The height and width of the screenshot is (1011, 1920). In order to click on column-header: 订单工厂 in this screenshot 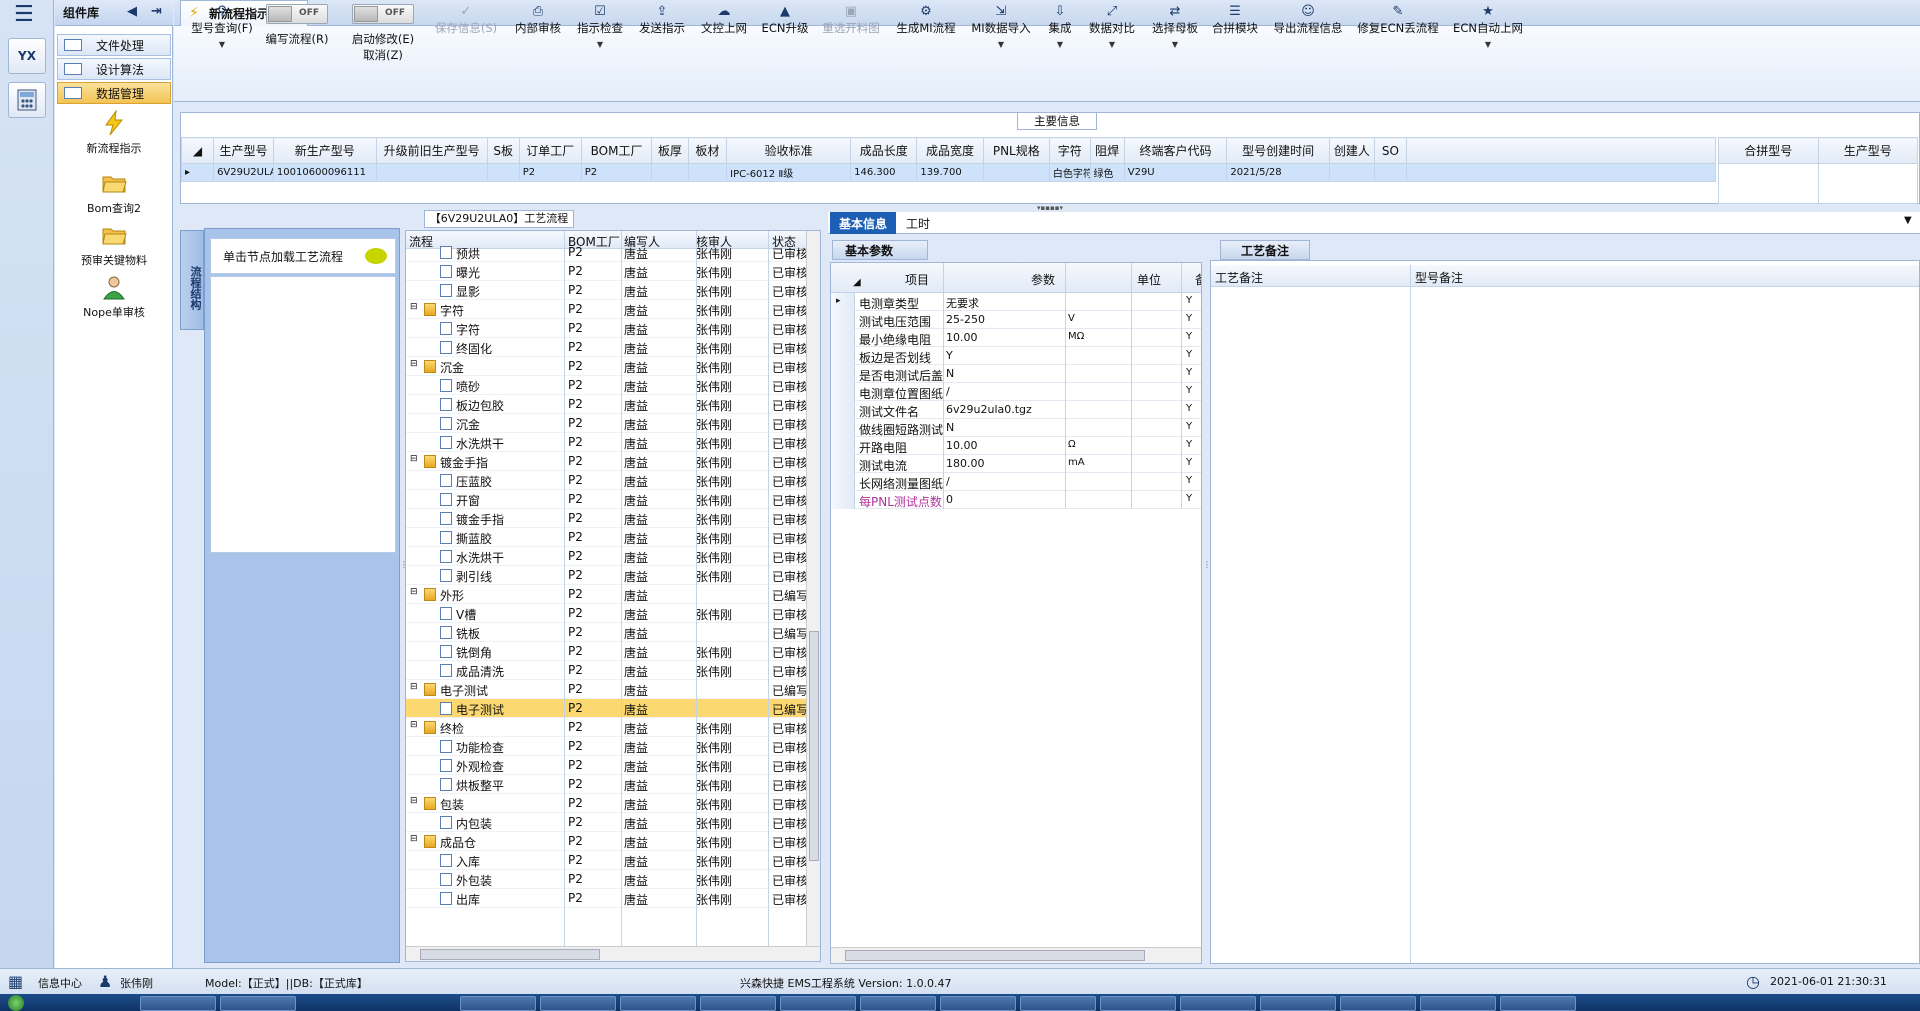, I will do `click(550, 150)`.